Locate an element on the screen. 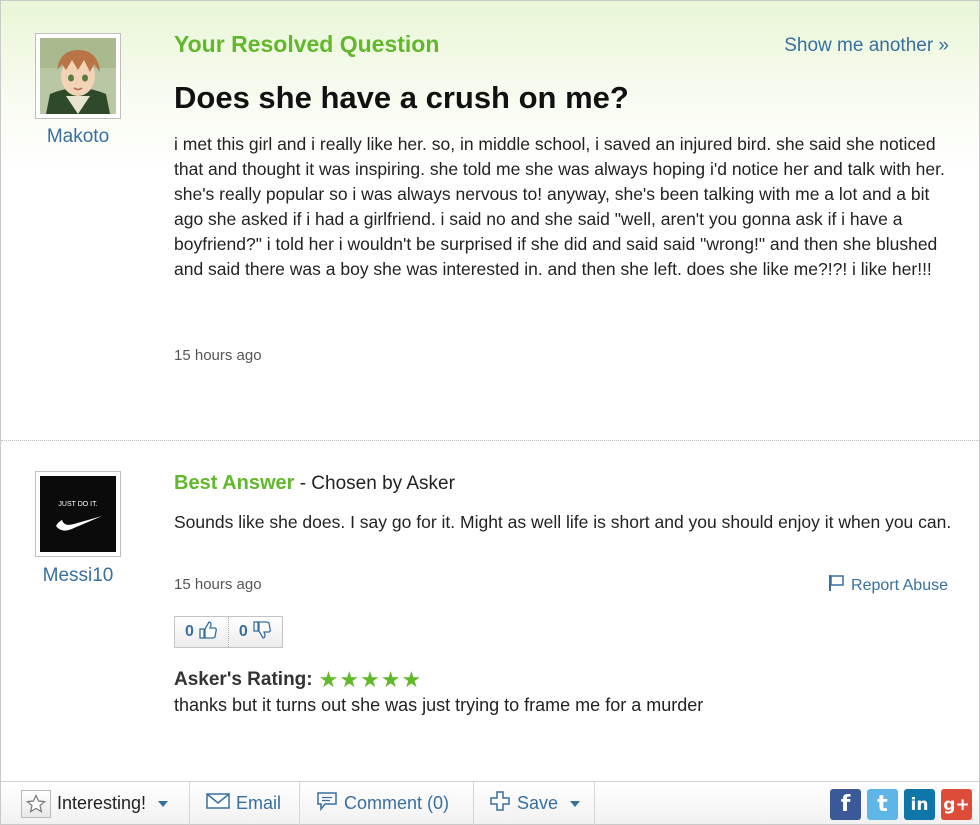 The width and height of the screenshot is (980, 825). asker-avatar-image is located at coordinates (78, 76).